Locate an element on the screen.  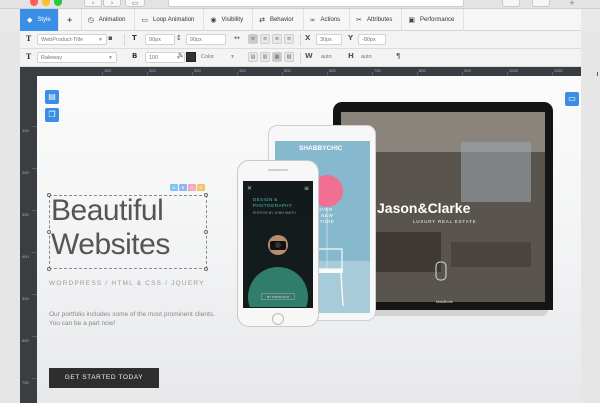
back-icon: ‹ is located at coordinates (93, 3).